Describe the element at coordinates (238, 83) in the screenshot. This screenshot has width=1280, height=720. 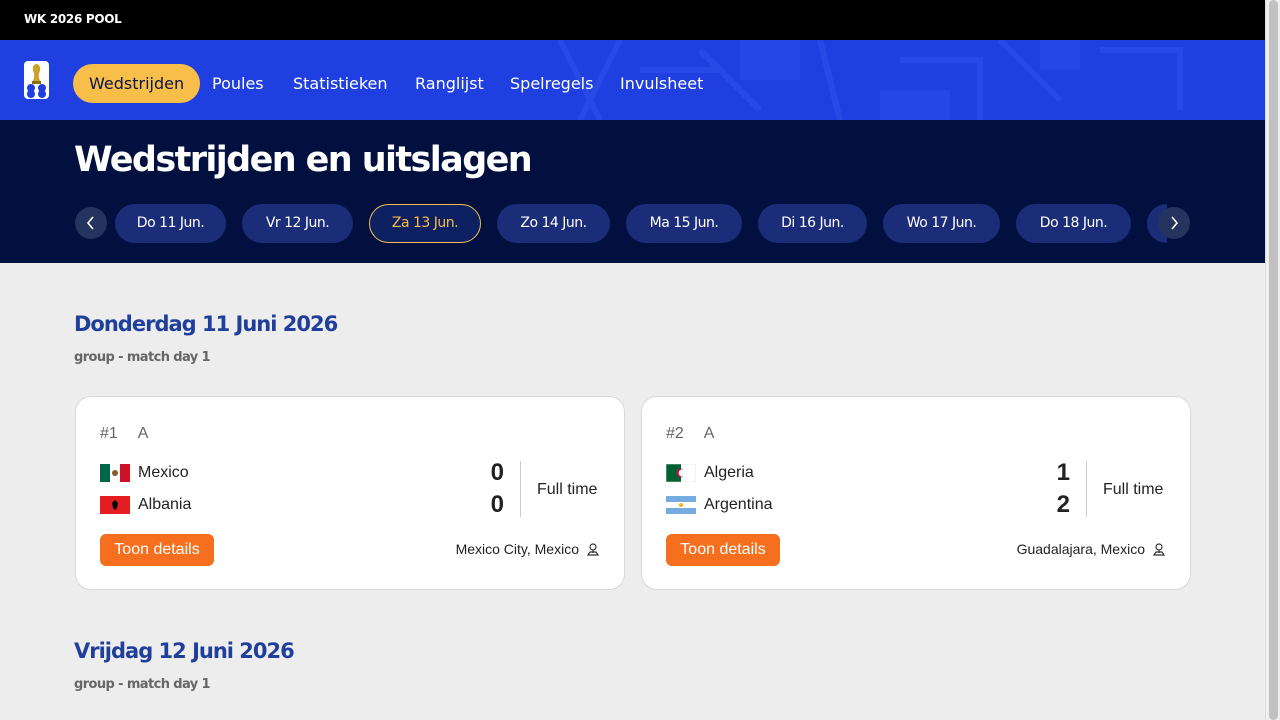
I see `nav-item-poules: Poules` at that location.